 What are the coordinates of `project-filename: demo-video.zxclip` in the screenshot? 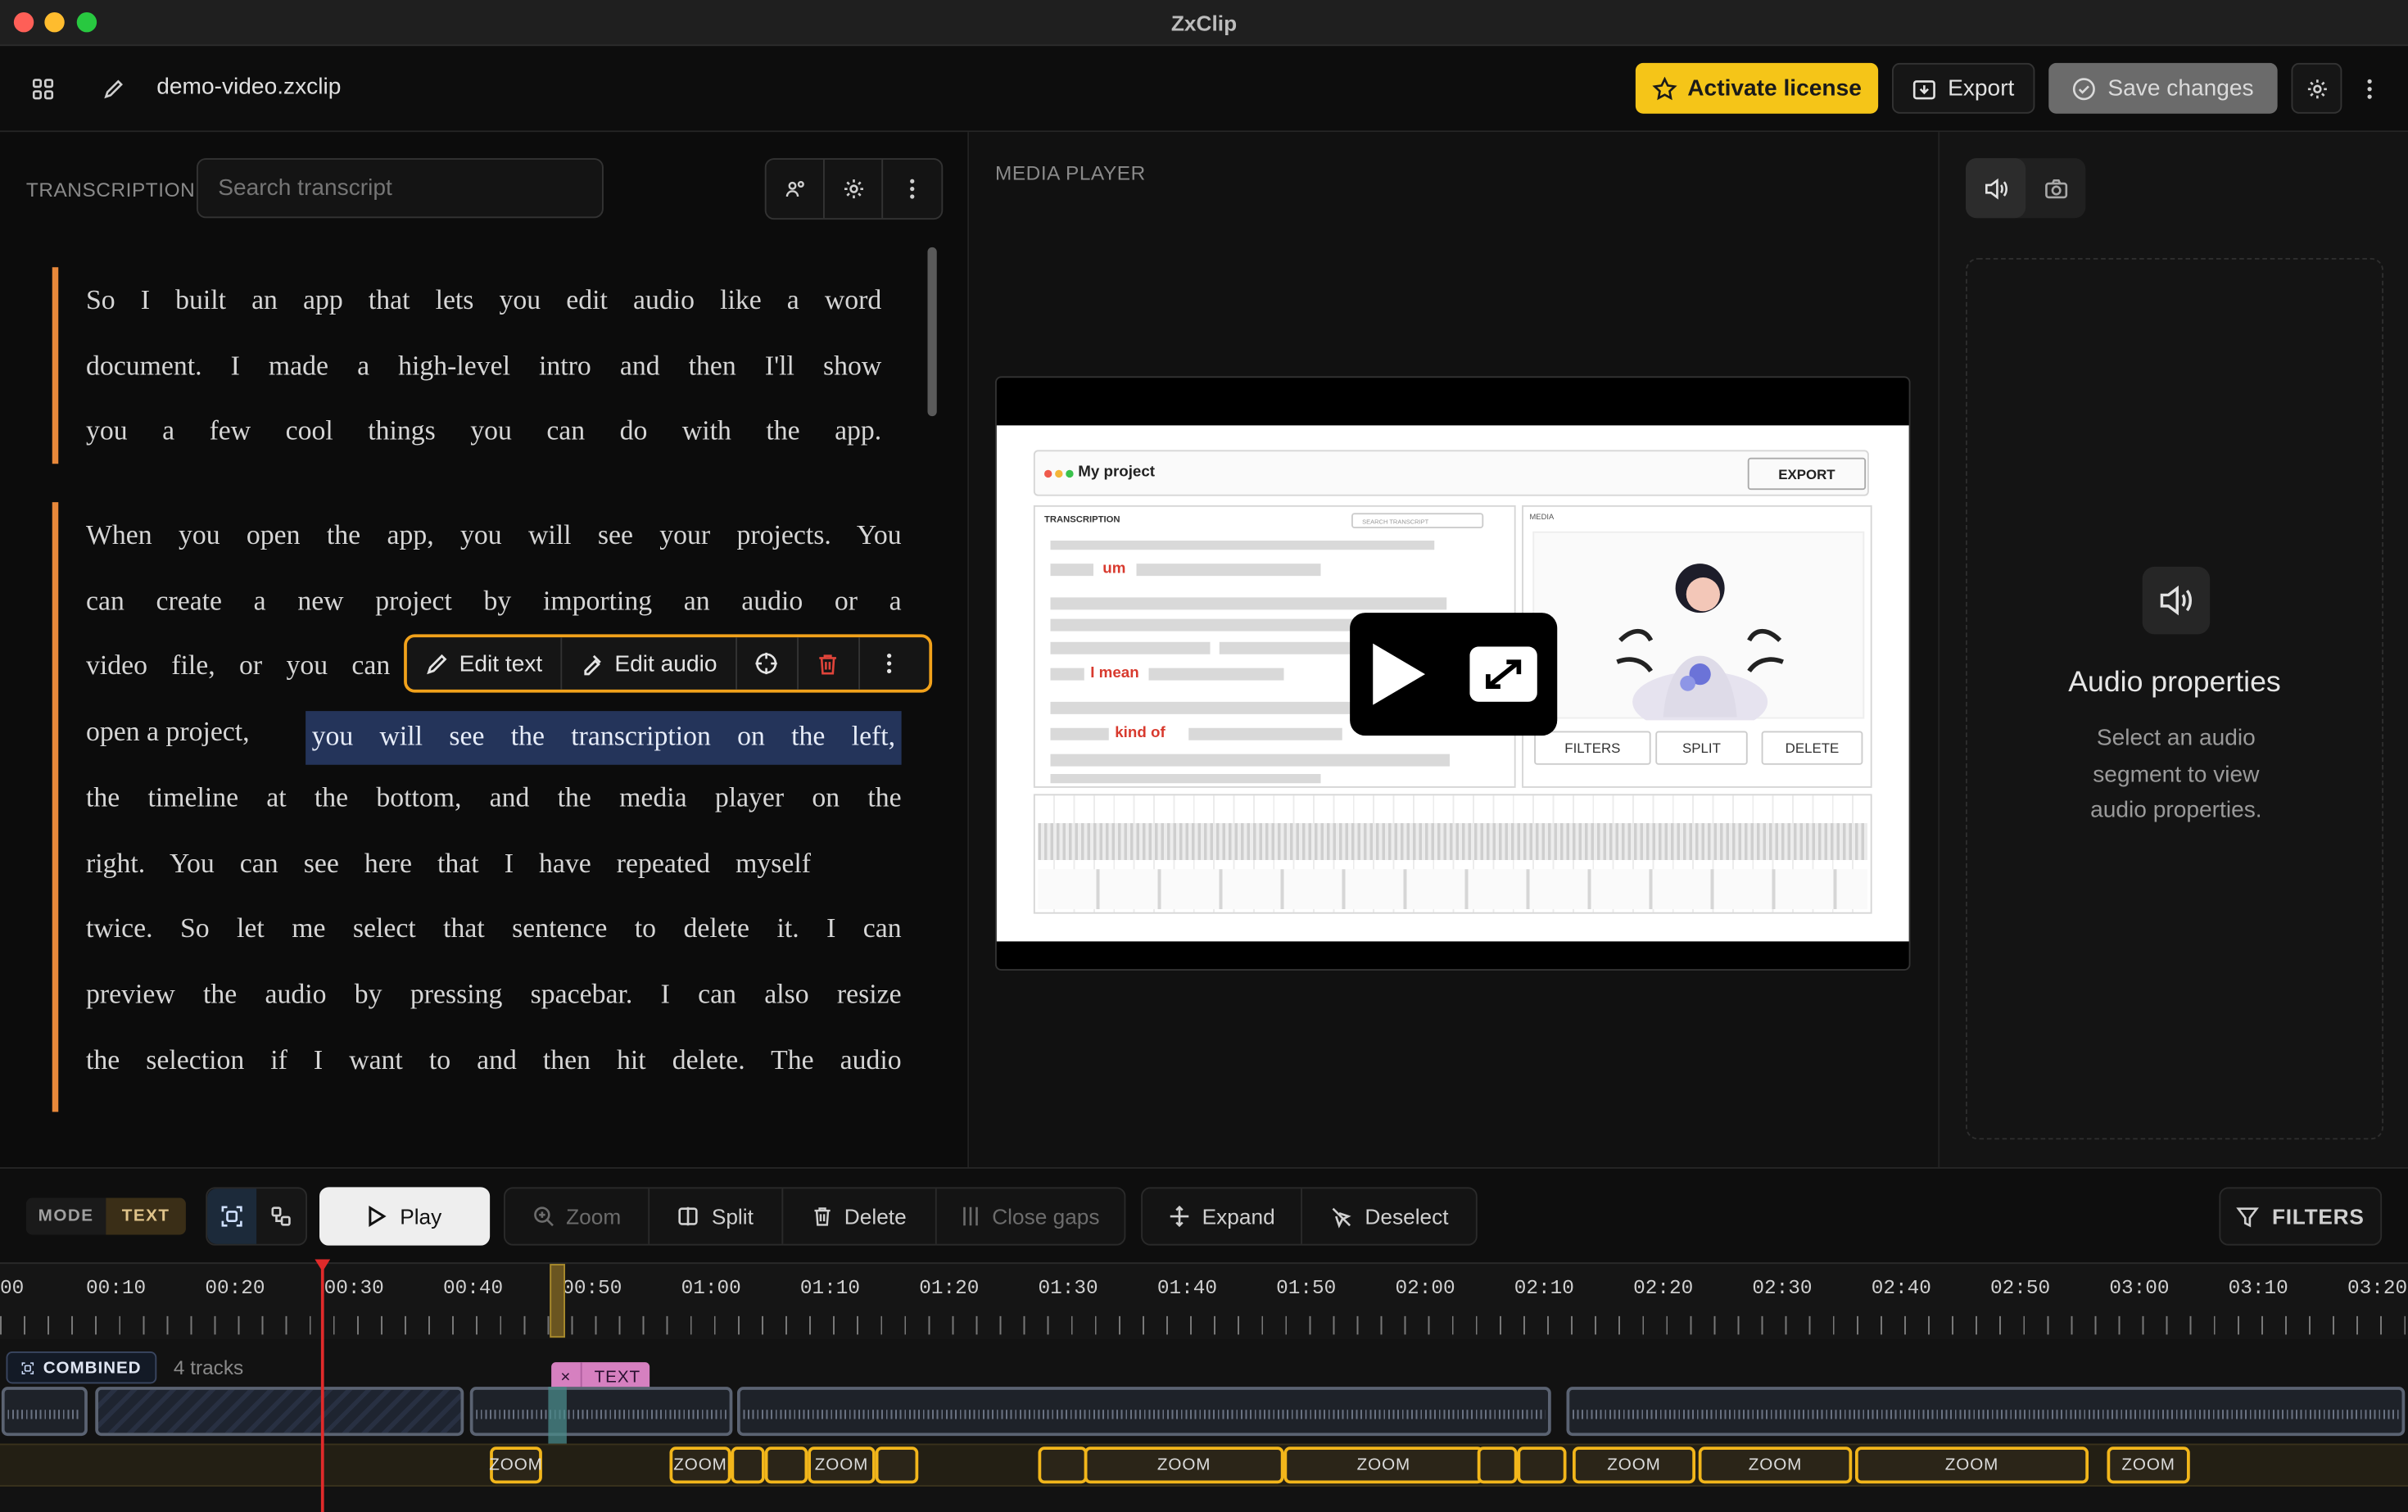 It's located at (248, 87).